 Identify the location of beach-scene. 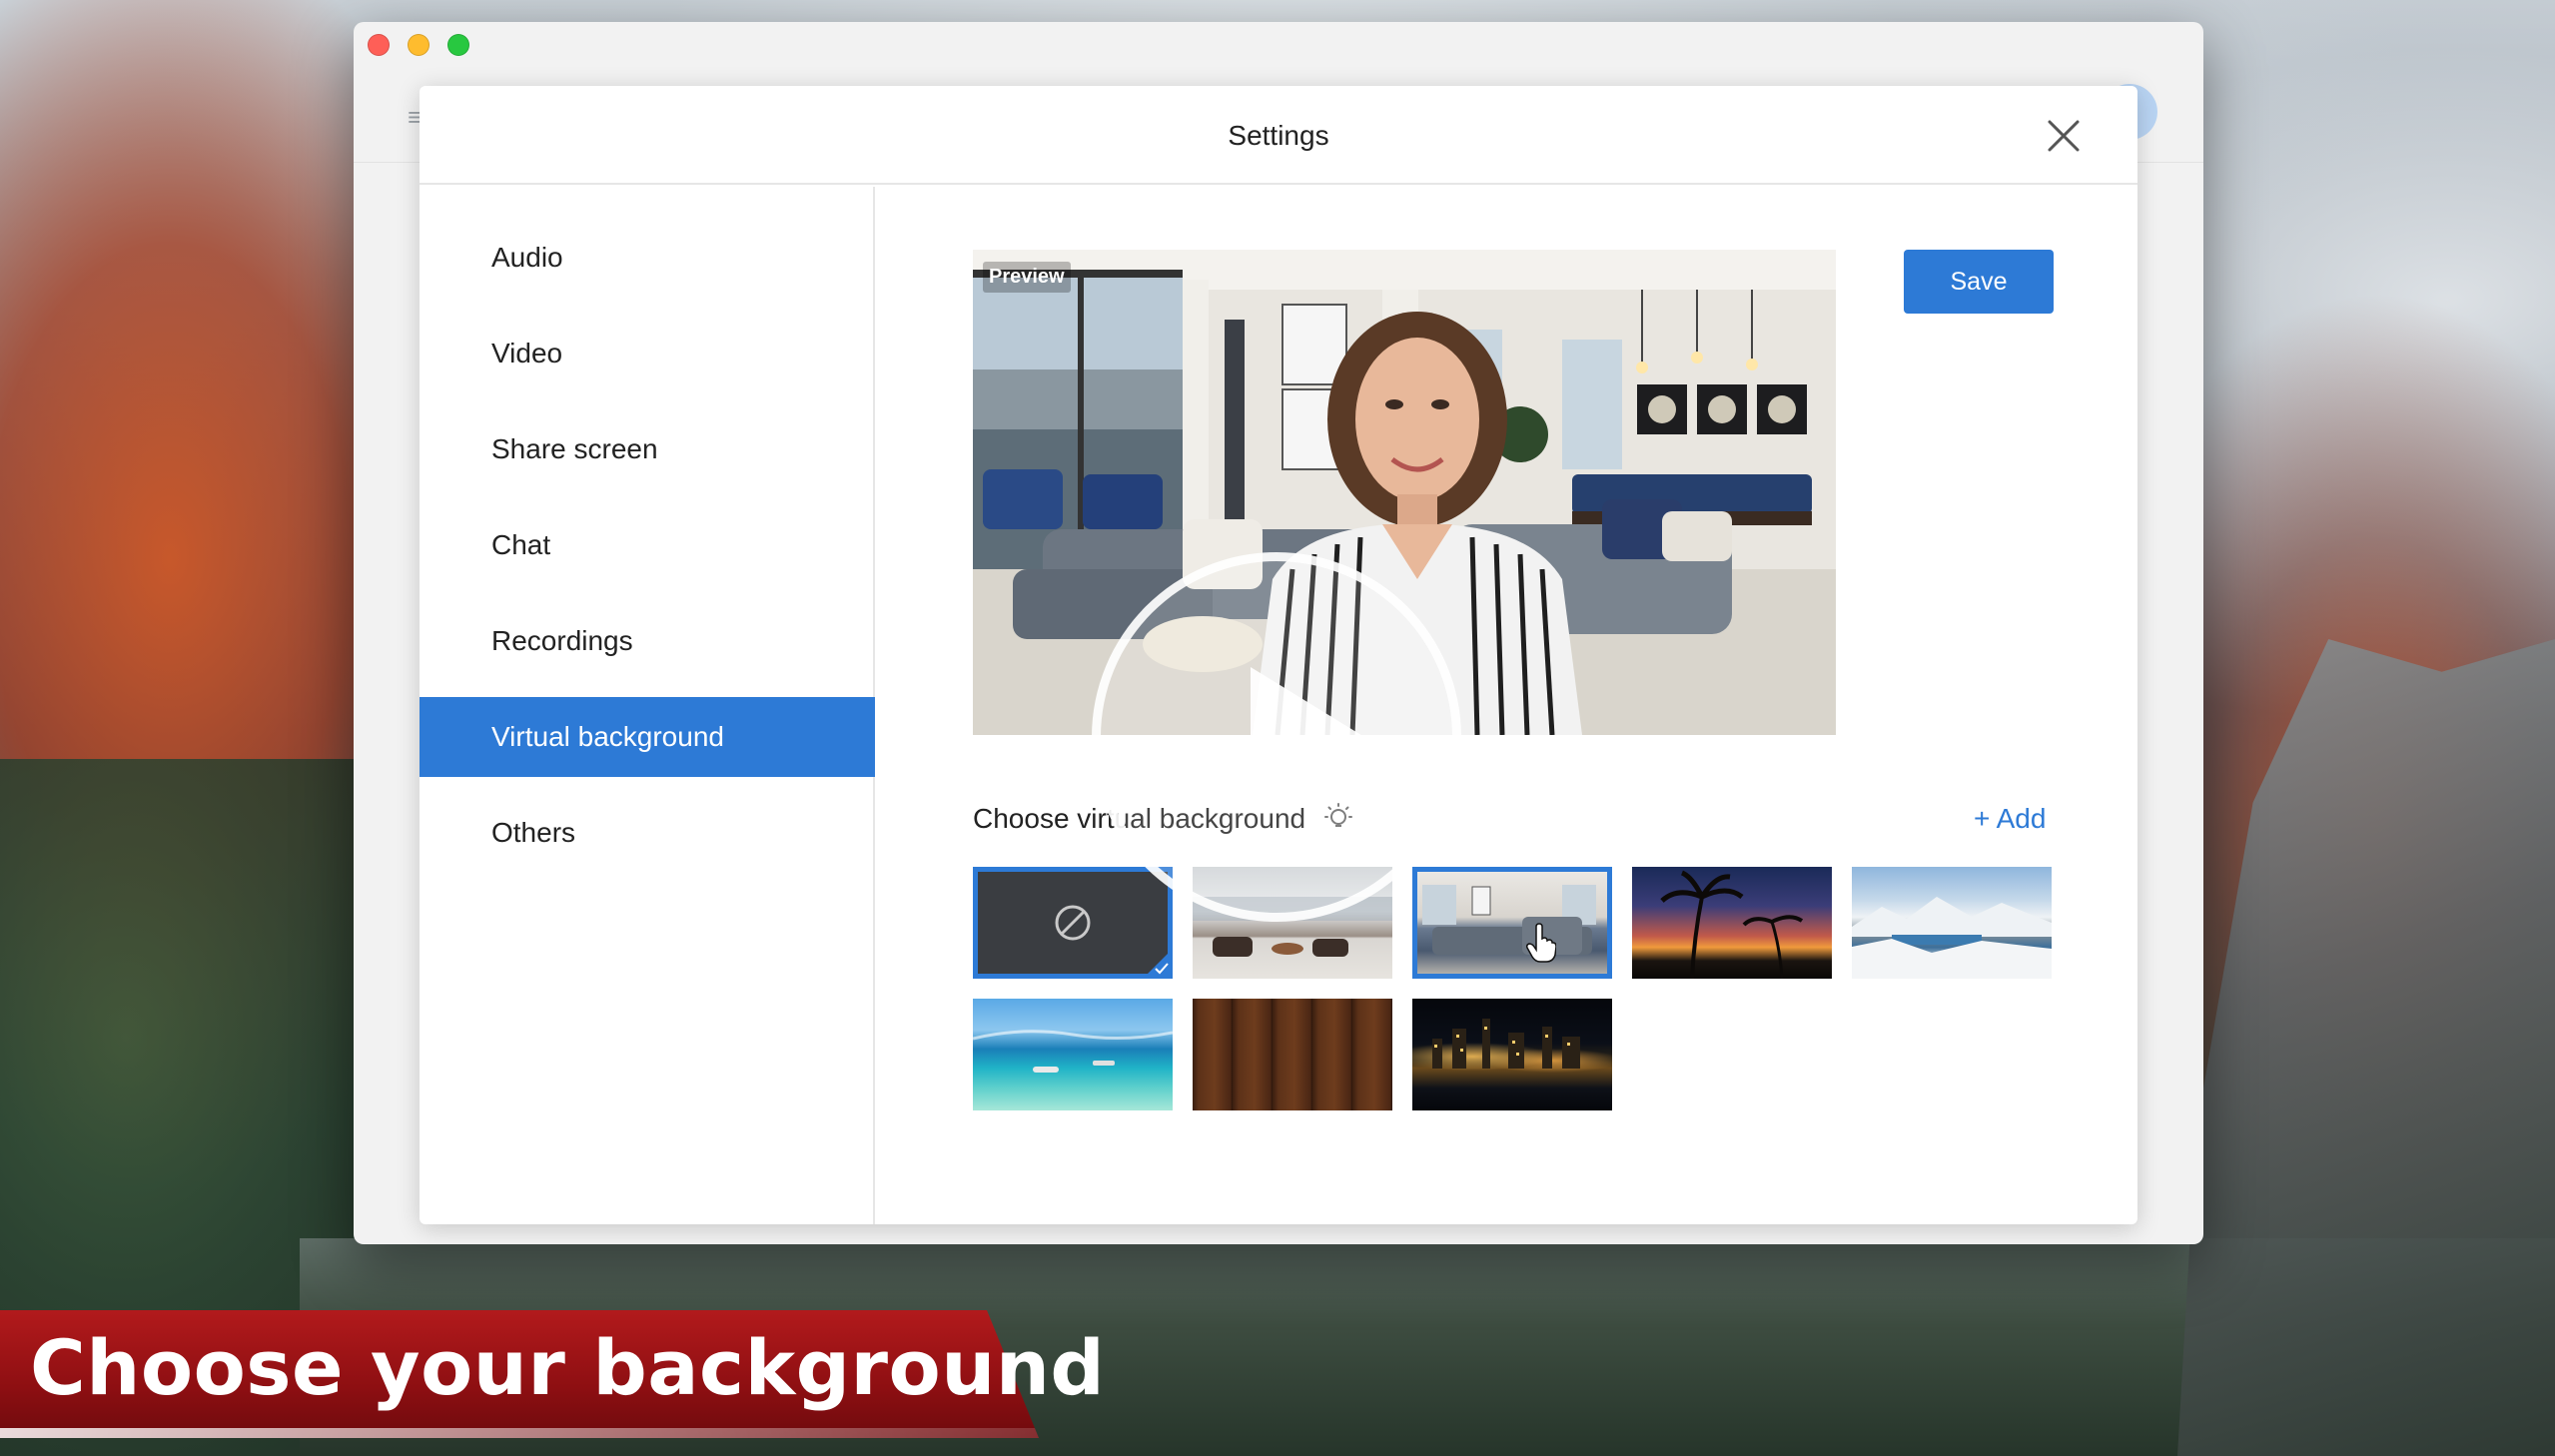
(1073, 1051).